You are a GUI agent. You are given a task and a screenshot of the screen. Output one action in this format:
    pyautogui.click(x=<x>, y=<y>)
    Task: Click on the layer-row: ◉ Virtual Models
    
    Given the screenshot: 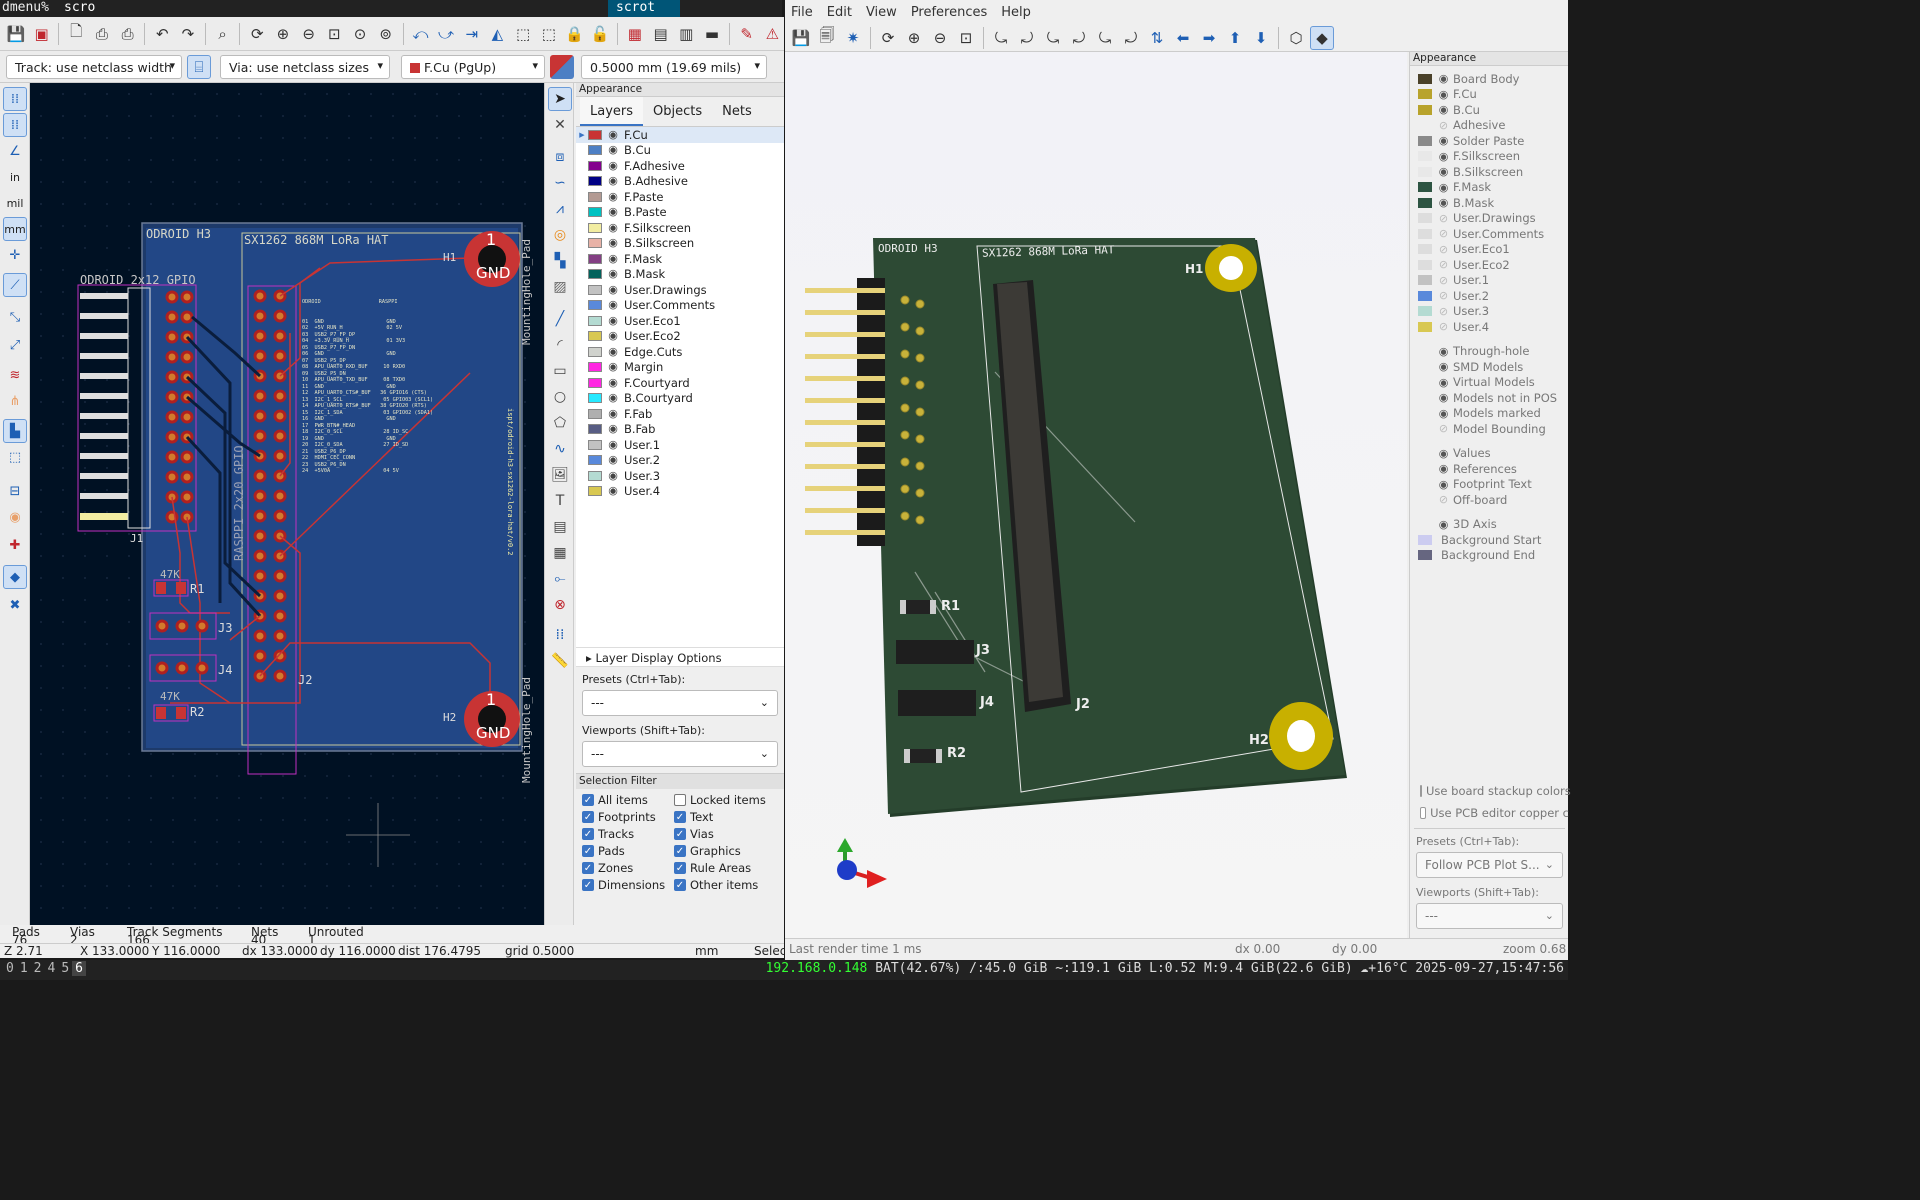 What is the action you would take?
    pyautogui.click(x=1489, y=383)
    